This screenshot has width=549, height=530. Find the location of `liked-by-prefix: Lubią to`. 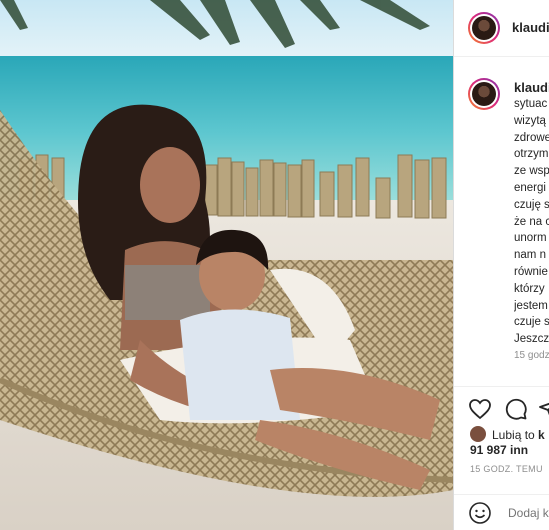

liked-by-prefix: Lubią to is located at coordinates (513, 435).